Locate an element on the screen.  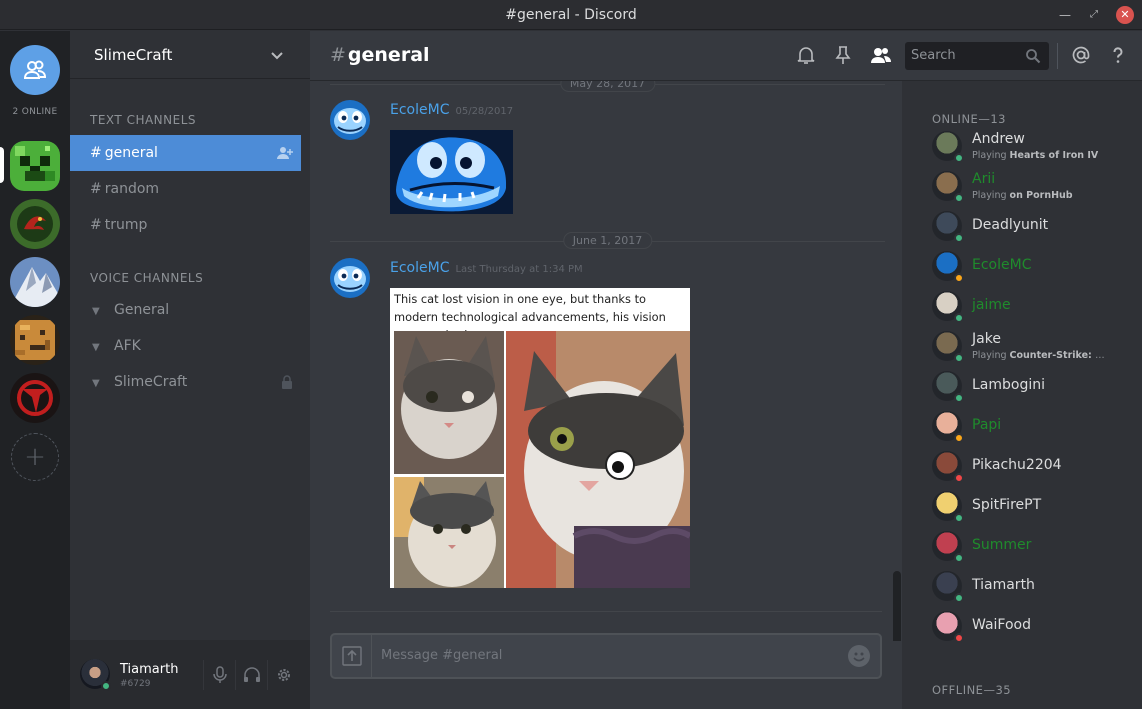
add-server-button: + is located at coordinates (35, 457).